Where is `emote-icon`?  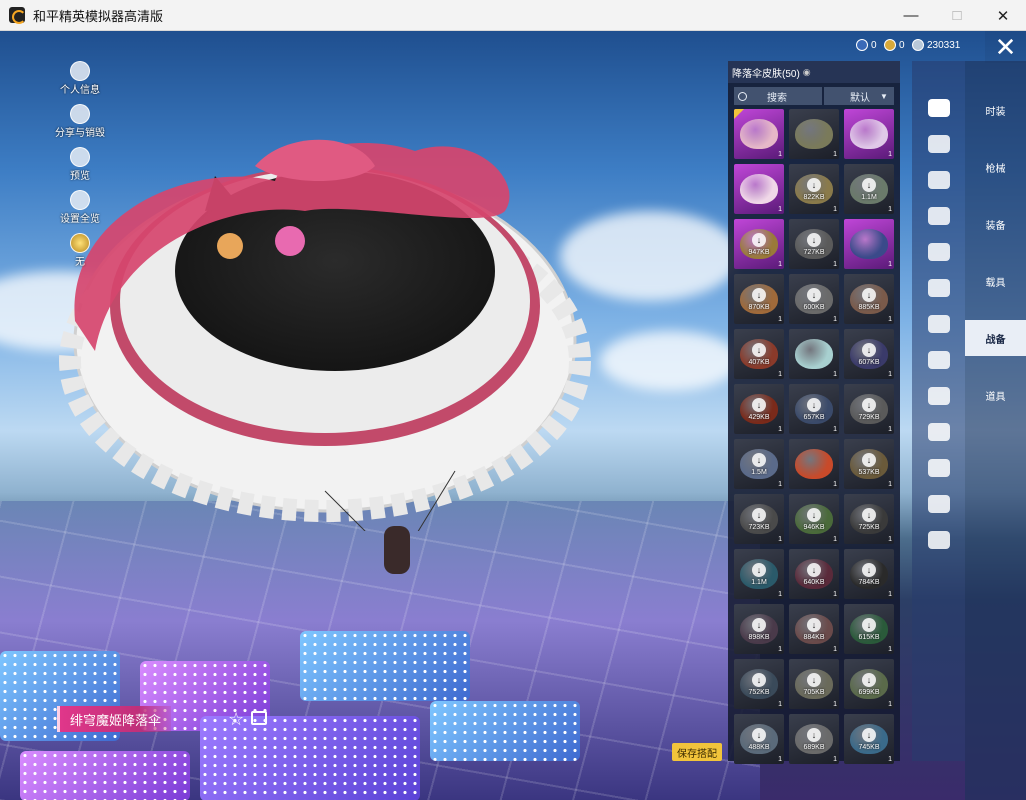
emote-icon is located at coordinates (939, 252).